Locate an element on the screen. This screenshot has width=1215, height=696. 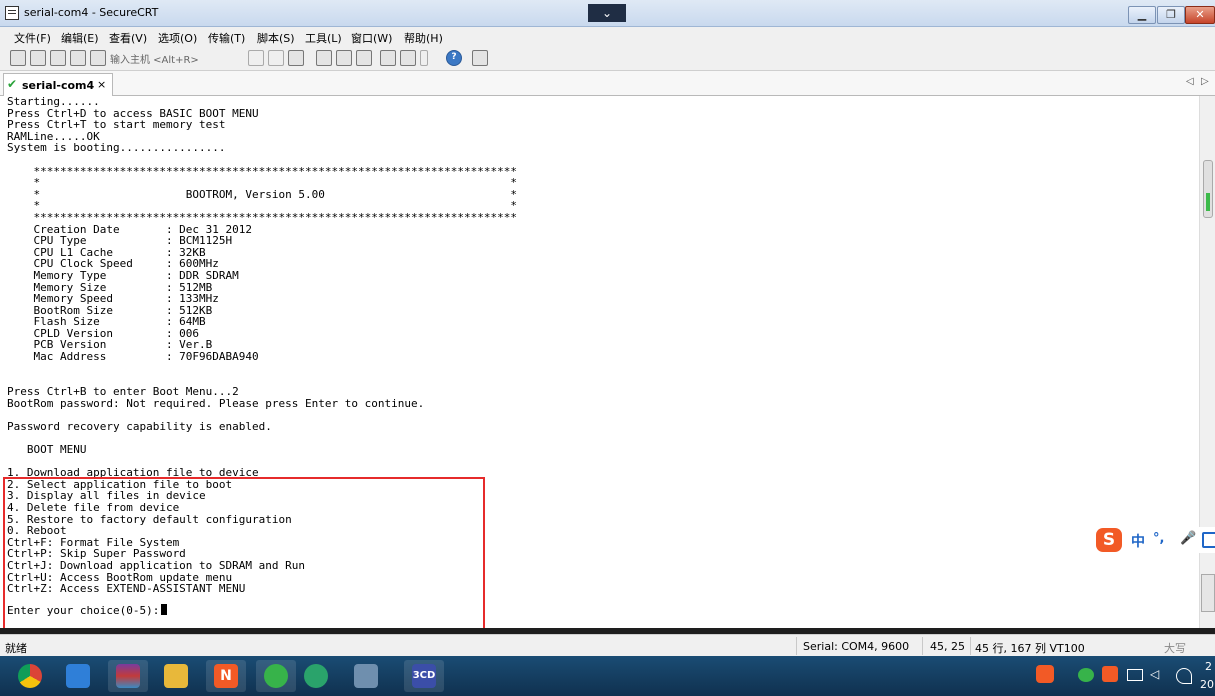
print-icon is located at coordinates (364, 58).